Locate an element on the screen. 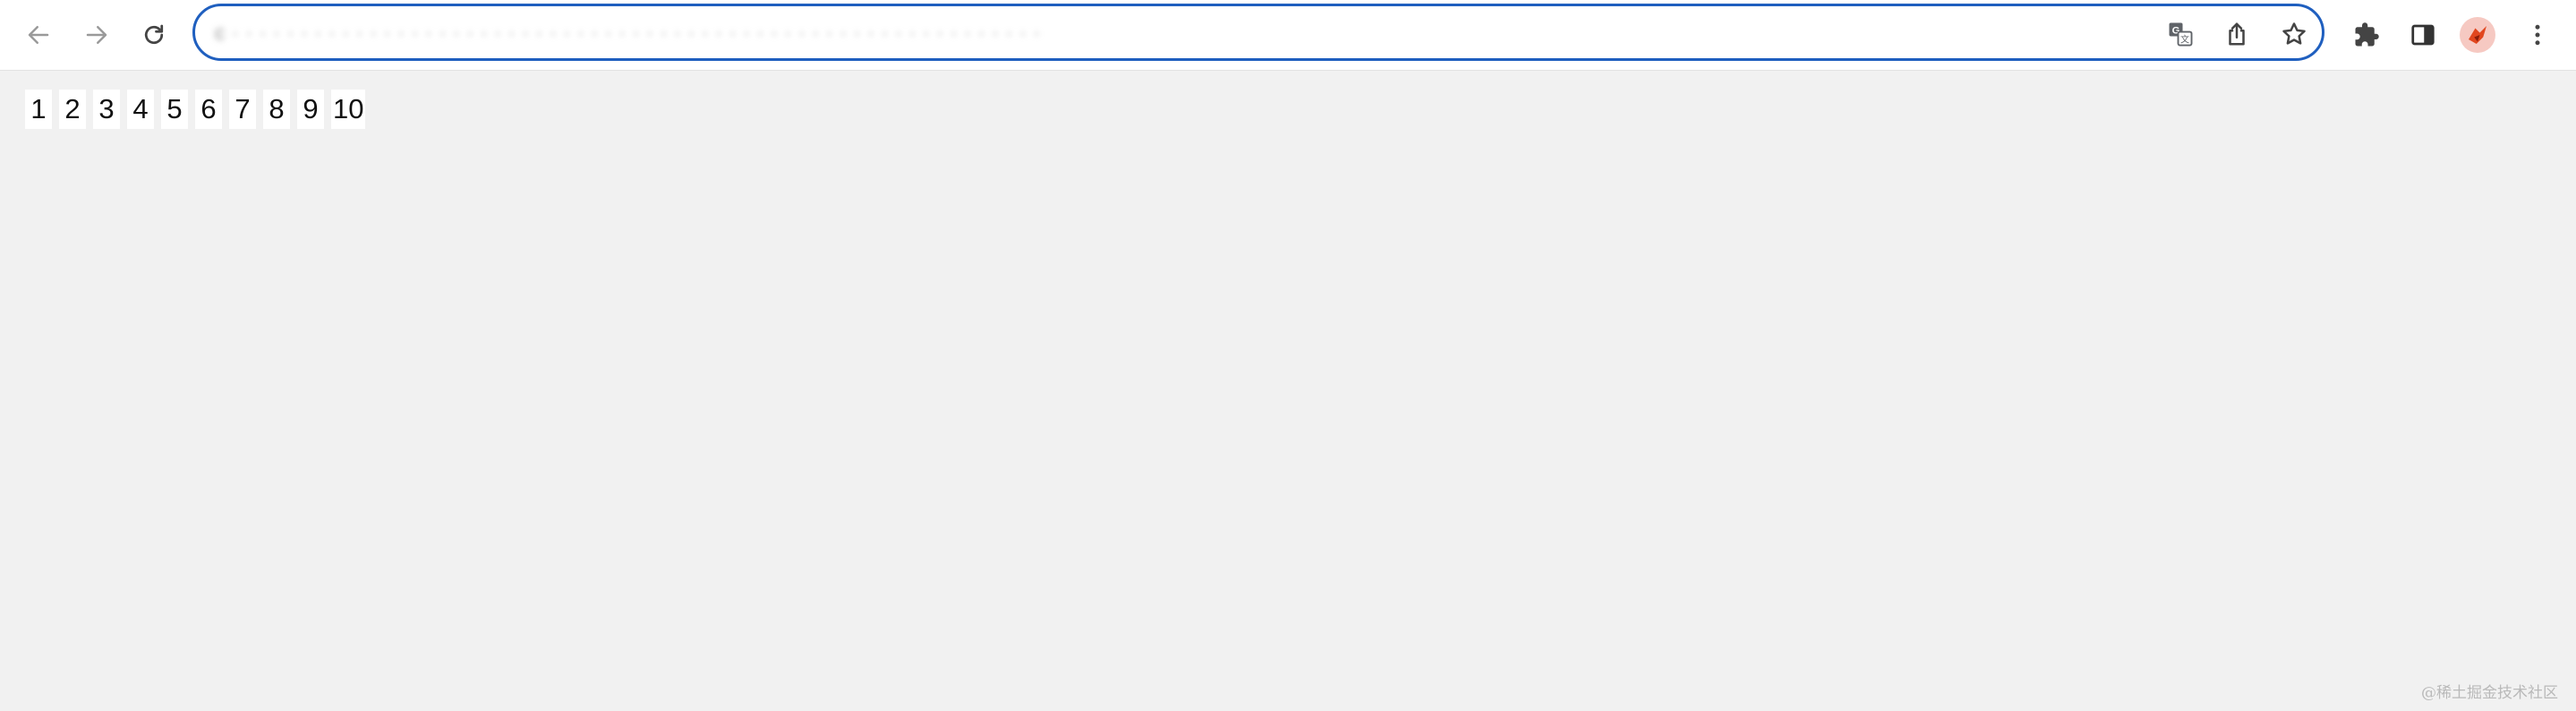 This screenshot has height=711, width=2576. translate-icon: G 文 is located at coordinates (2181, 34).